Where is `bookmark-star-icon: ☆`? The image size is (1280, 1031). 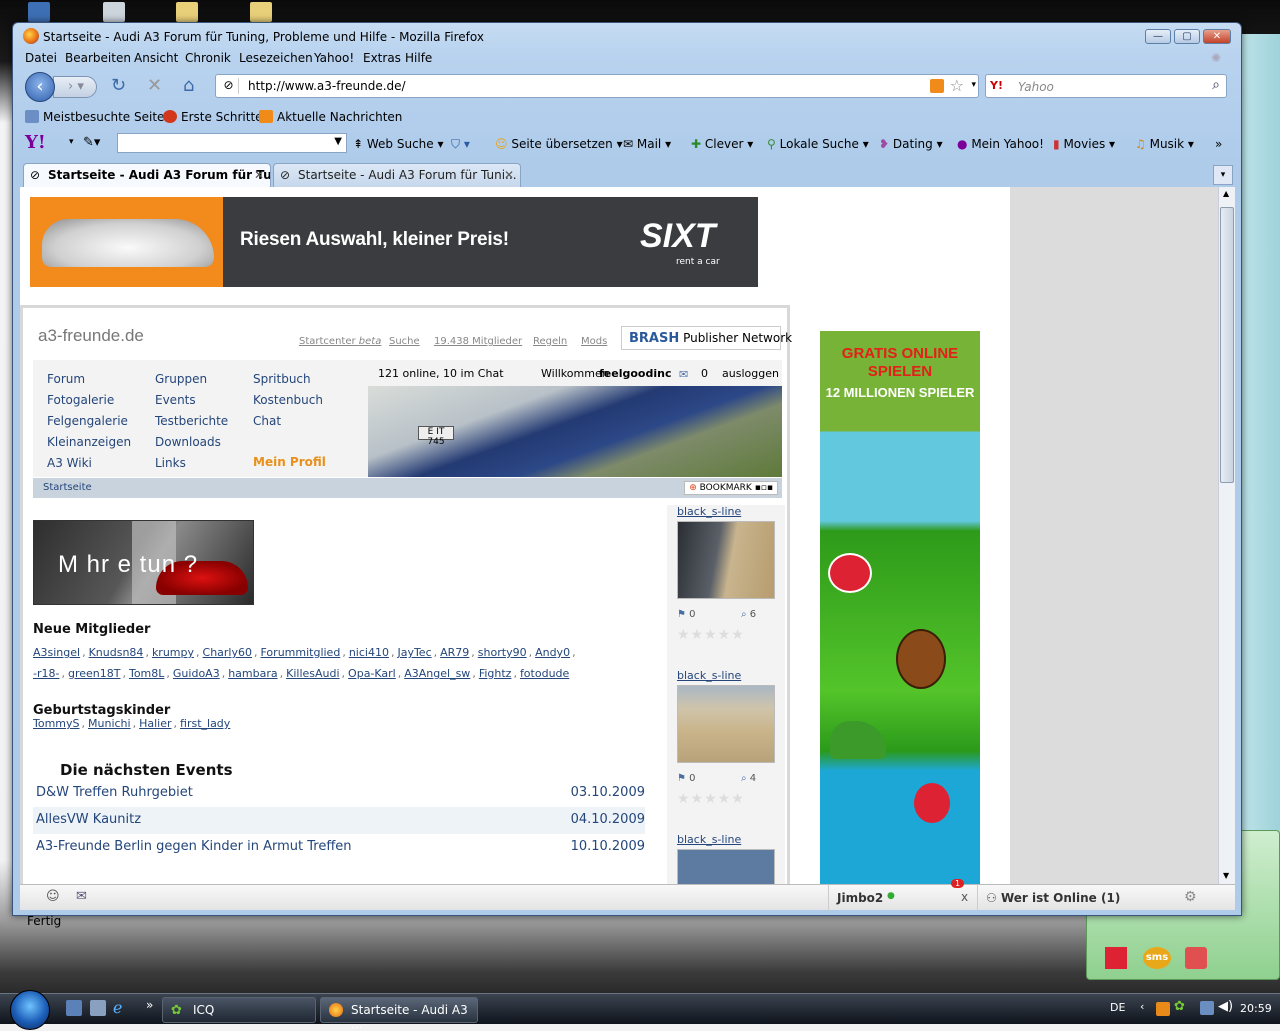 bookmark-star-icon: ☆ is located at coordinates (957, 85).